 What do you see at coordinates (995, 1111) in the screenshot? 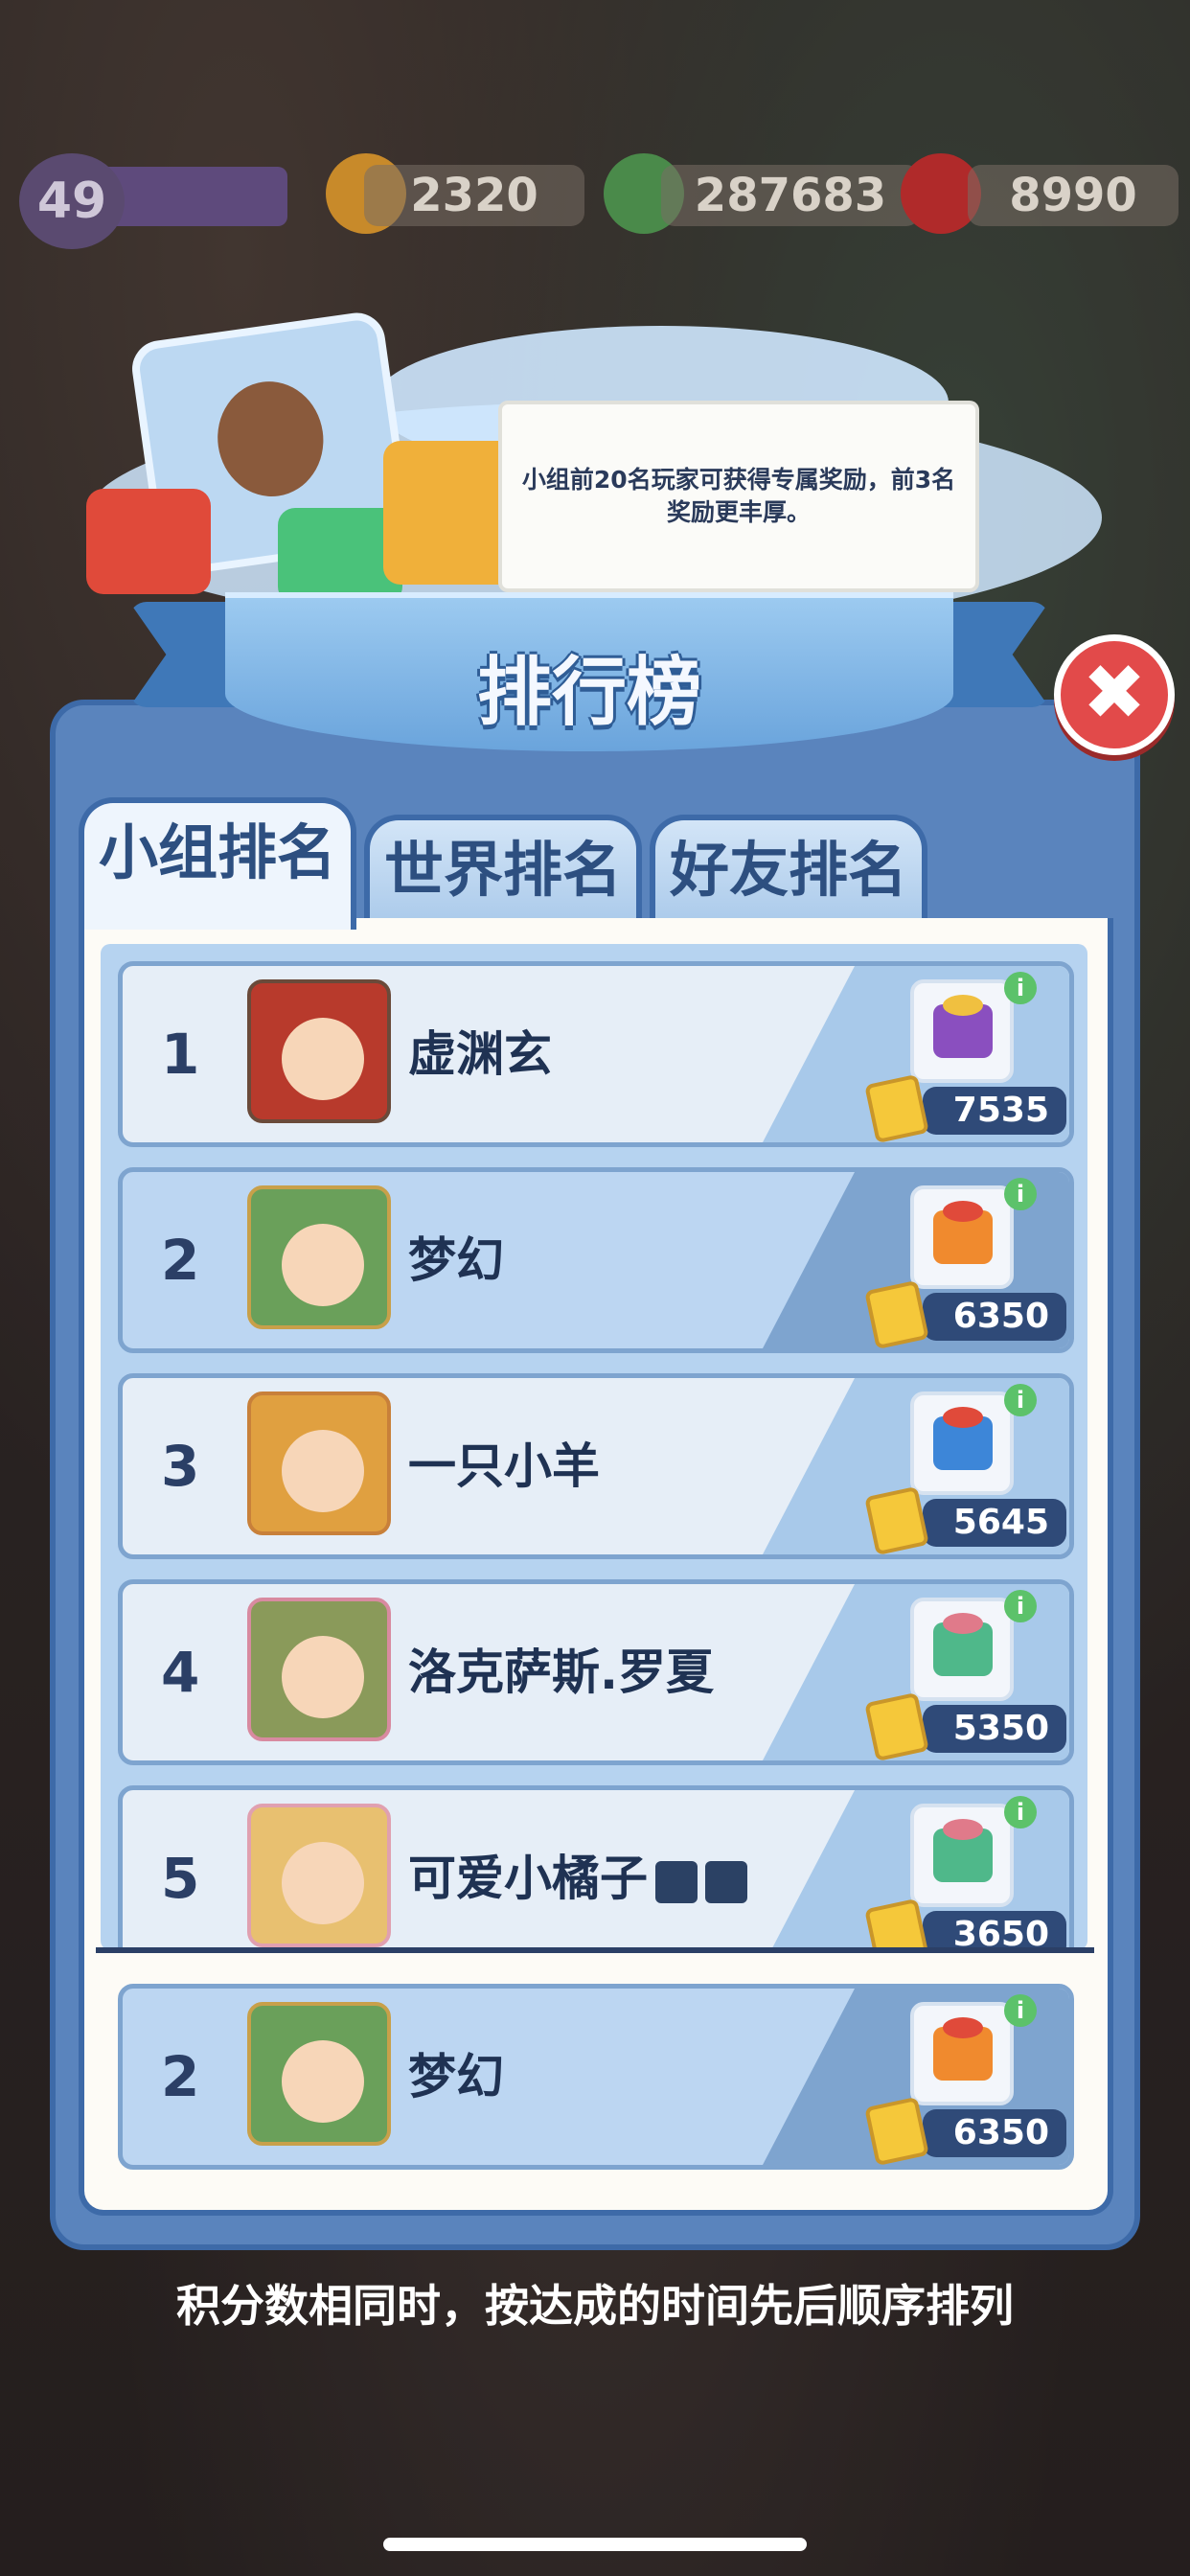
I see `score-value: 7535` at bounding box center [995, 1111].